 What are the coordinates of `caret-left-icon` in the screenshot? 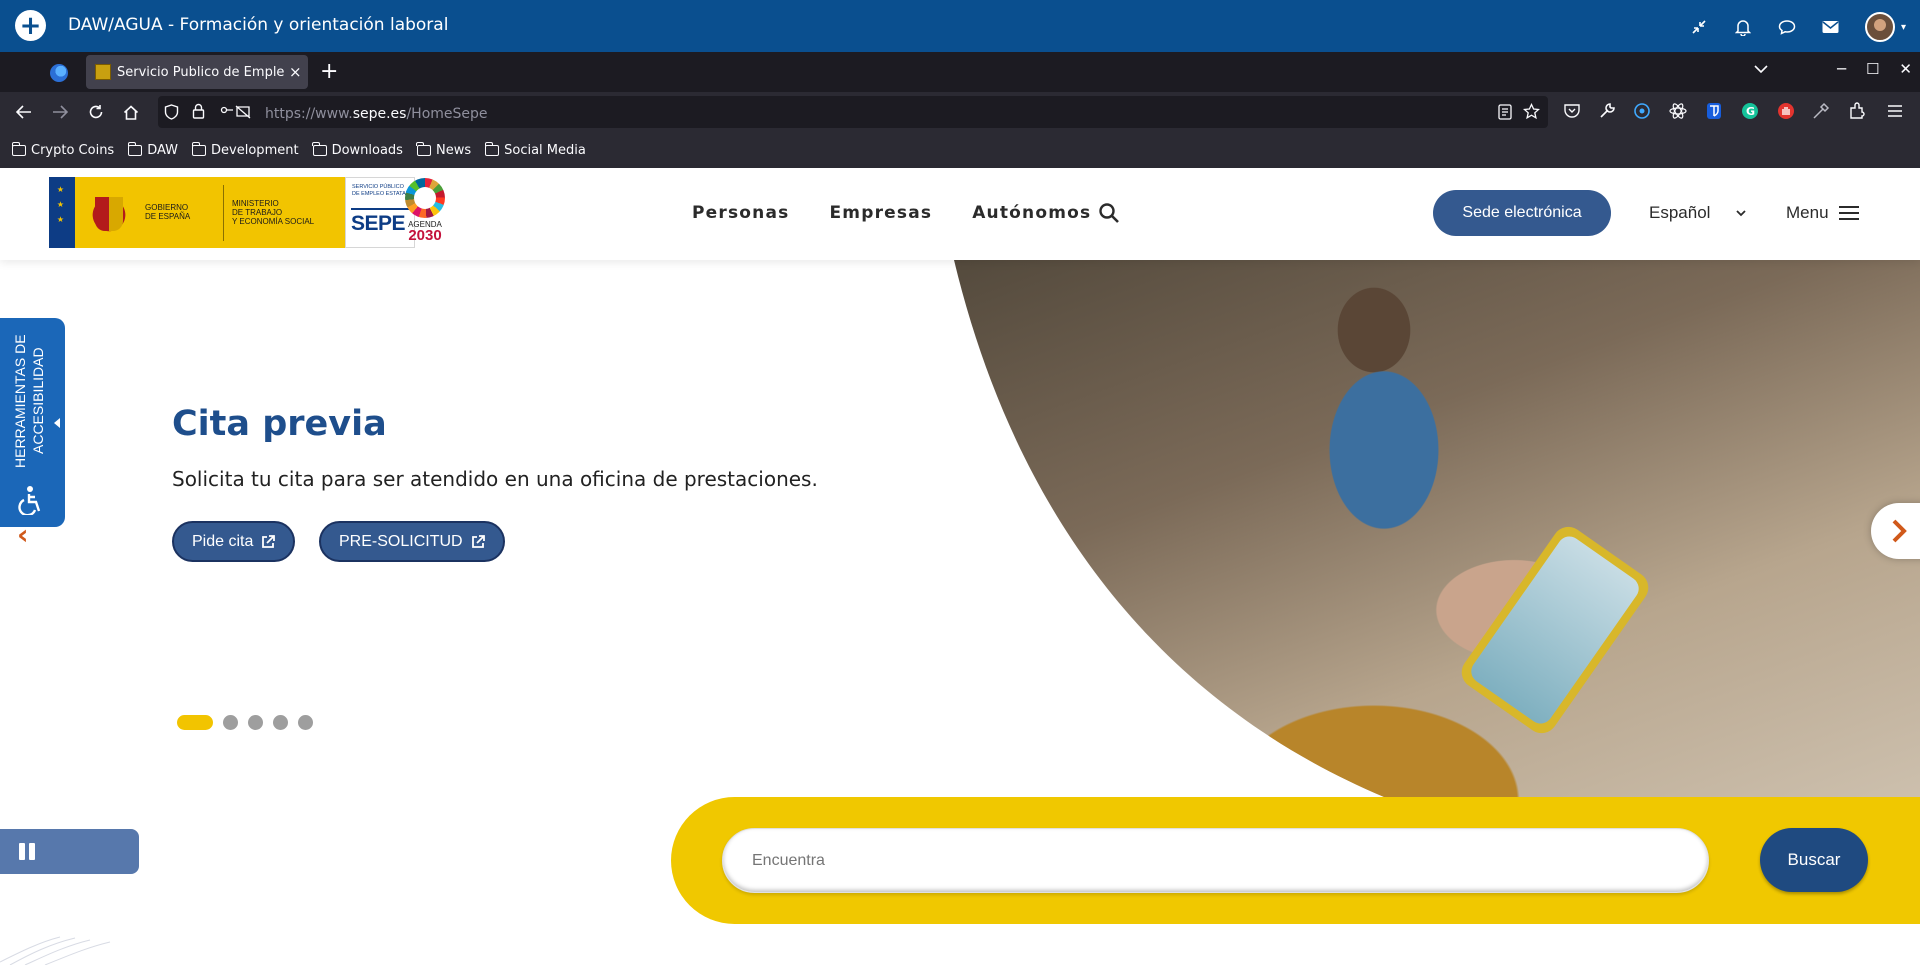 It's located at (57, 423).